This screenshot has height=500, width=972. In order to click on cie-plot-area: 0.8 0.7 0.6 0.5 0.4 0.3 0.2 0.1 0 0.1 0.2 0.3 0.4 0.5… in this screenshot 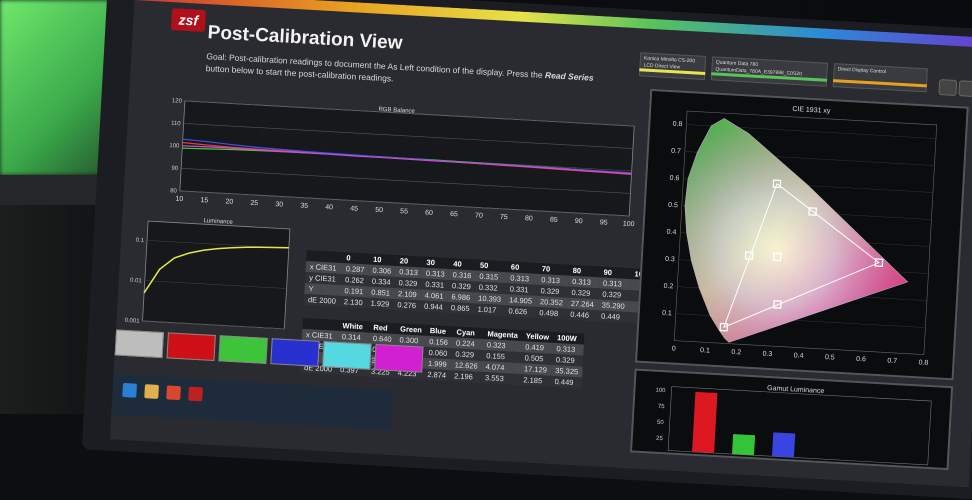, I will do `click(800, 238)`.